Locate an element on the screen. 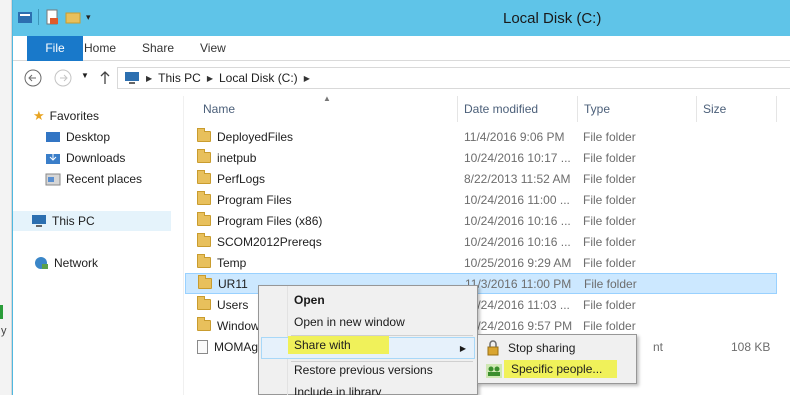 The width and height of the screenshot is (790, 395). column-header-name: Name is located at coordinates (327, 109).